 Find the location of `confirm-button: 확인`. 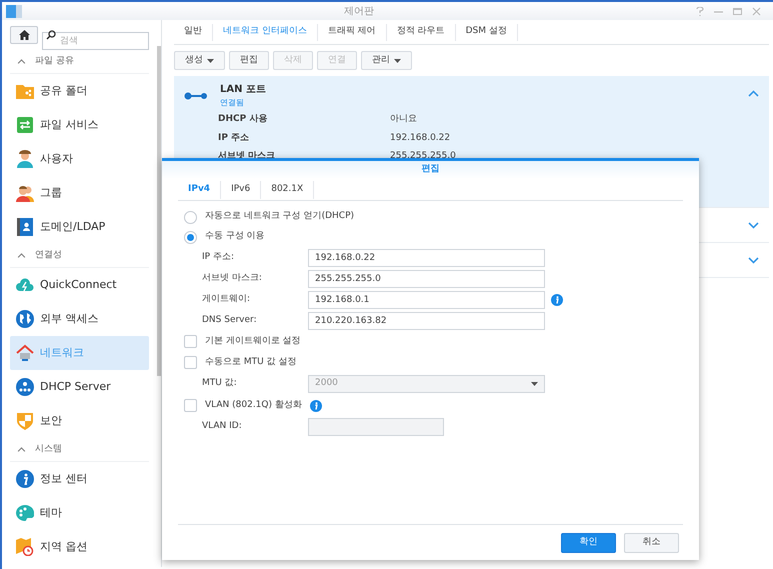

confirm-button: 확인 is located at coordinates (588, 542).